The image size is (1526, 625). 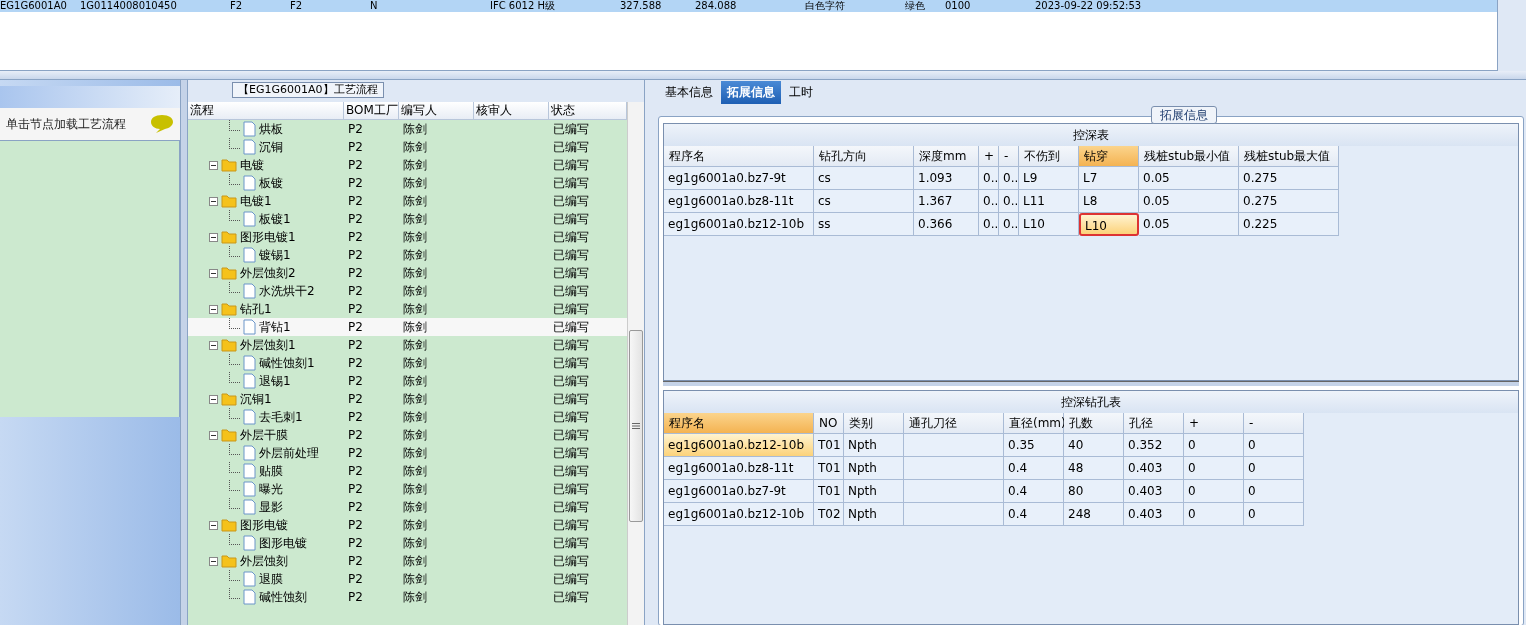 What do you see at coordinates (407, 471) in the screenshot?
I see `tree-row: 贴膜 P2 陈剑 已编写` at bounding box center [407, 471].